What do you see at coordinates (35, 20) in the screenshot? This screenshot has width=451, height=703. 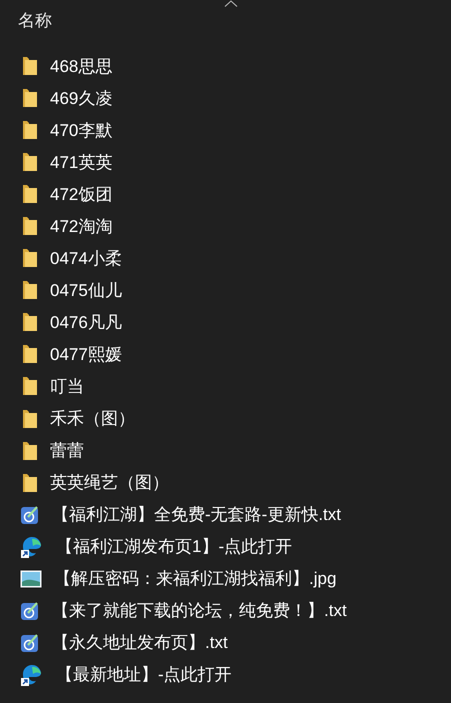 I see `name-column-header: 名称` at bounding box center [35, 20].